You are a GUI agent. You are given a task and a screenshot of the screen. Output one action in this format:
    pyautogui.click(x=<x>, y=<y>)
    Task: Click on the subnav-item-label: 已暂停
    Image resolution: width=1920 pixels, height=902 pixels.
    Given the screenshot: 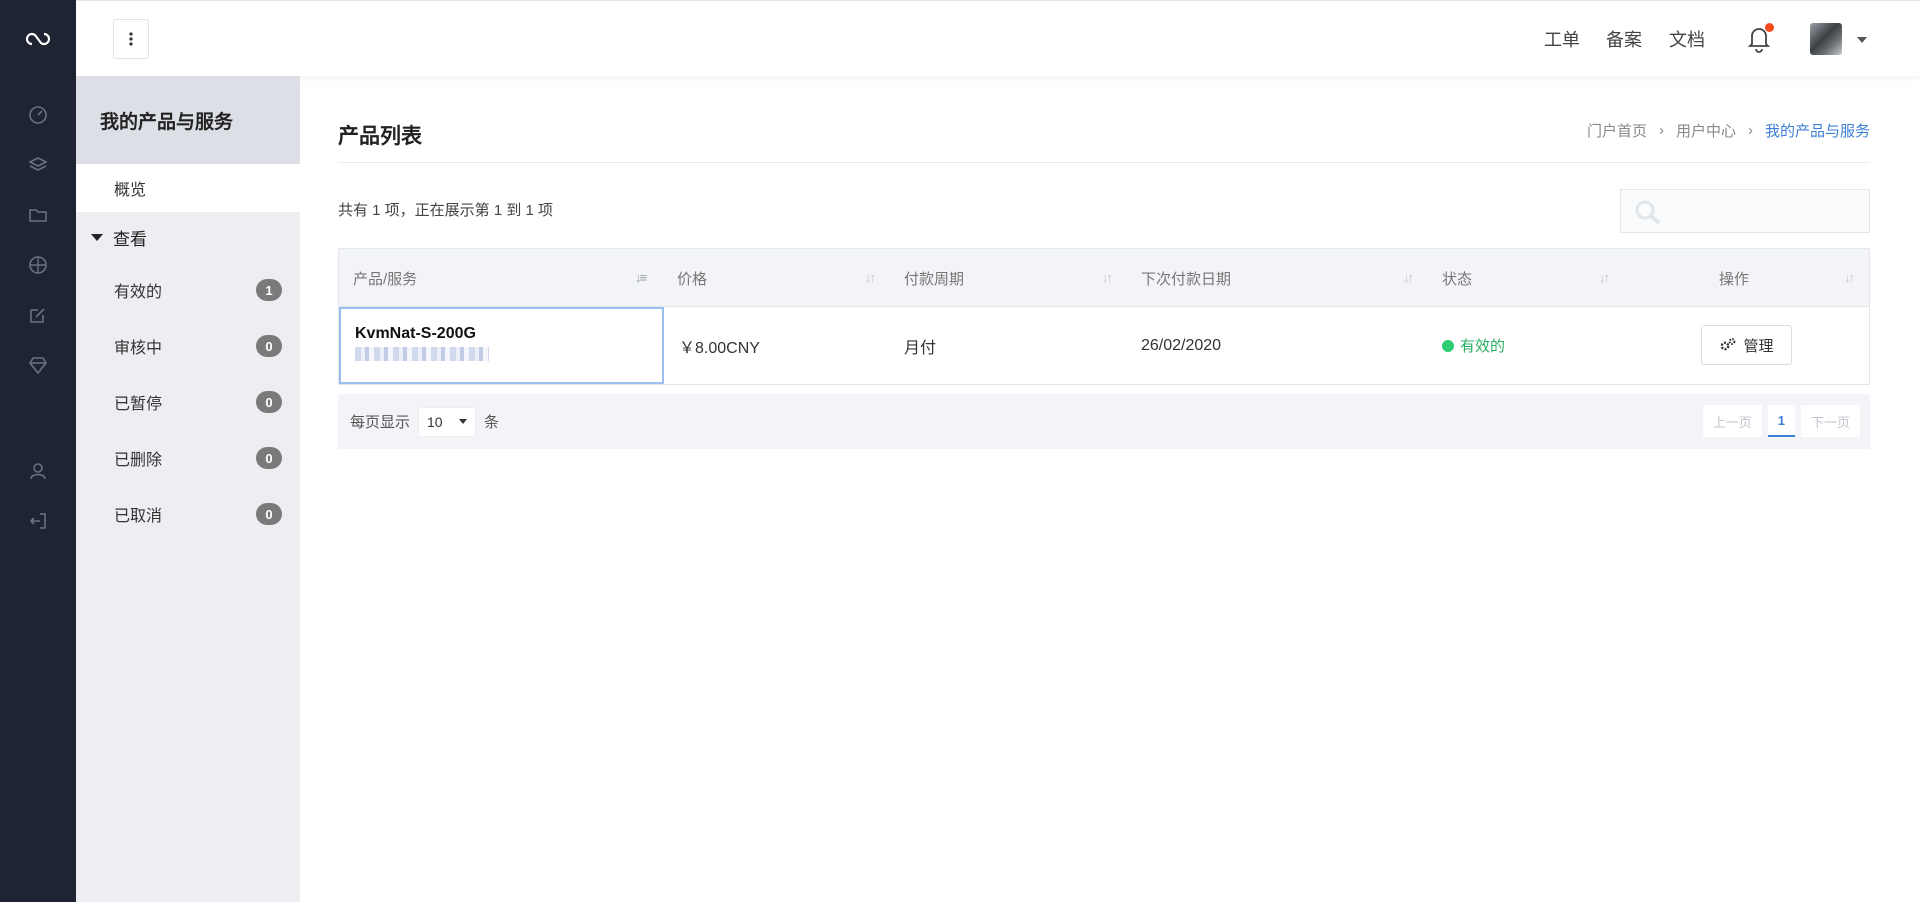 What is the action you would take?
    pyautogui.click(x=138, y=404)
    